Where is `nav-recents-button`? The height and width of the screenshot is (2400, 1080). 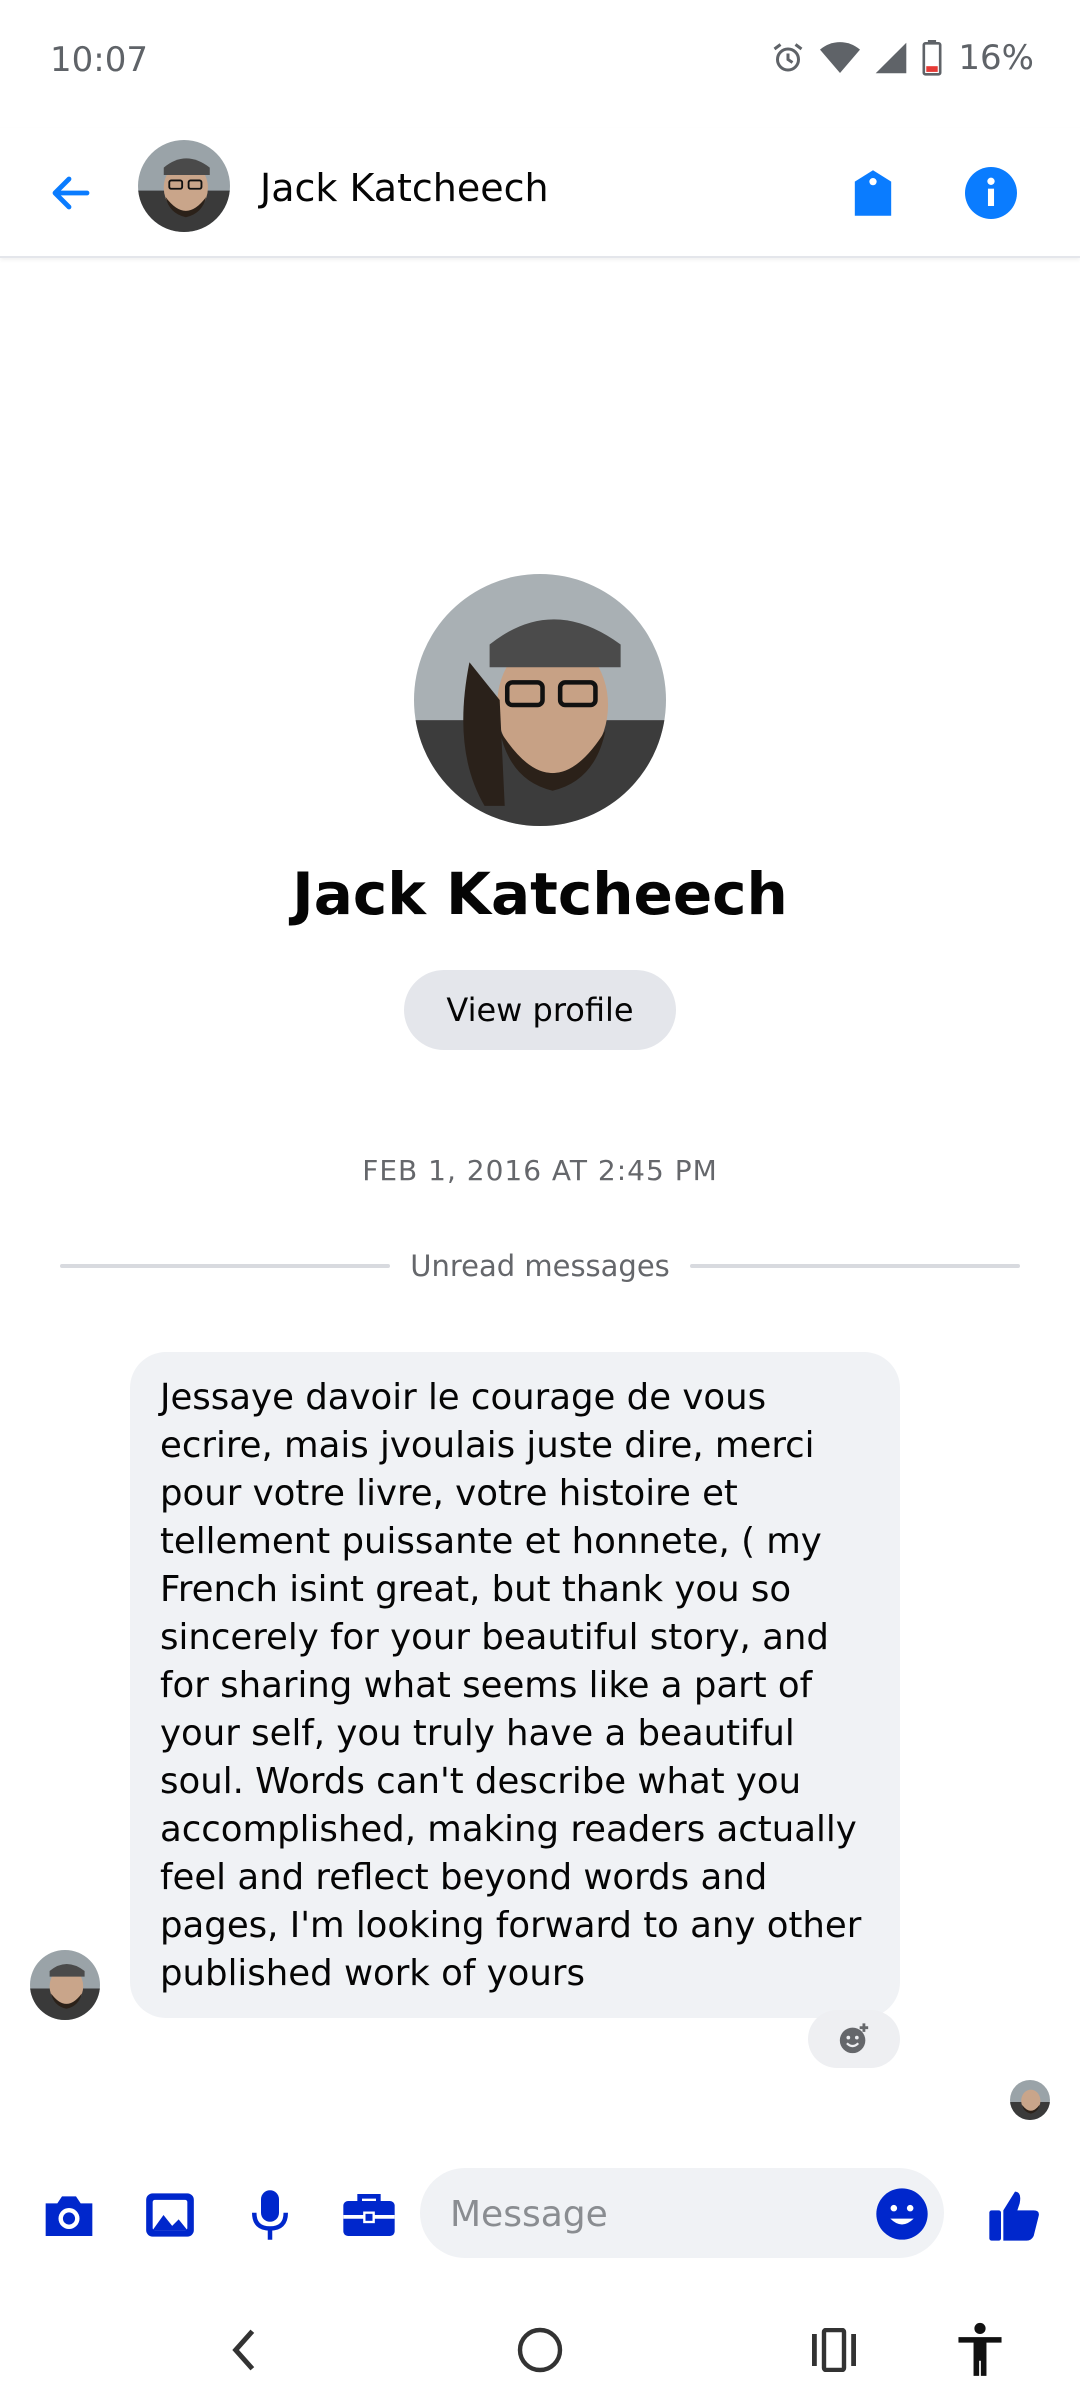 nav-recents-button is located at coordinates (834, 2350).